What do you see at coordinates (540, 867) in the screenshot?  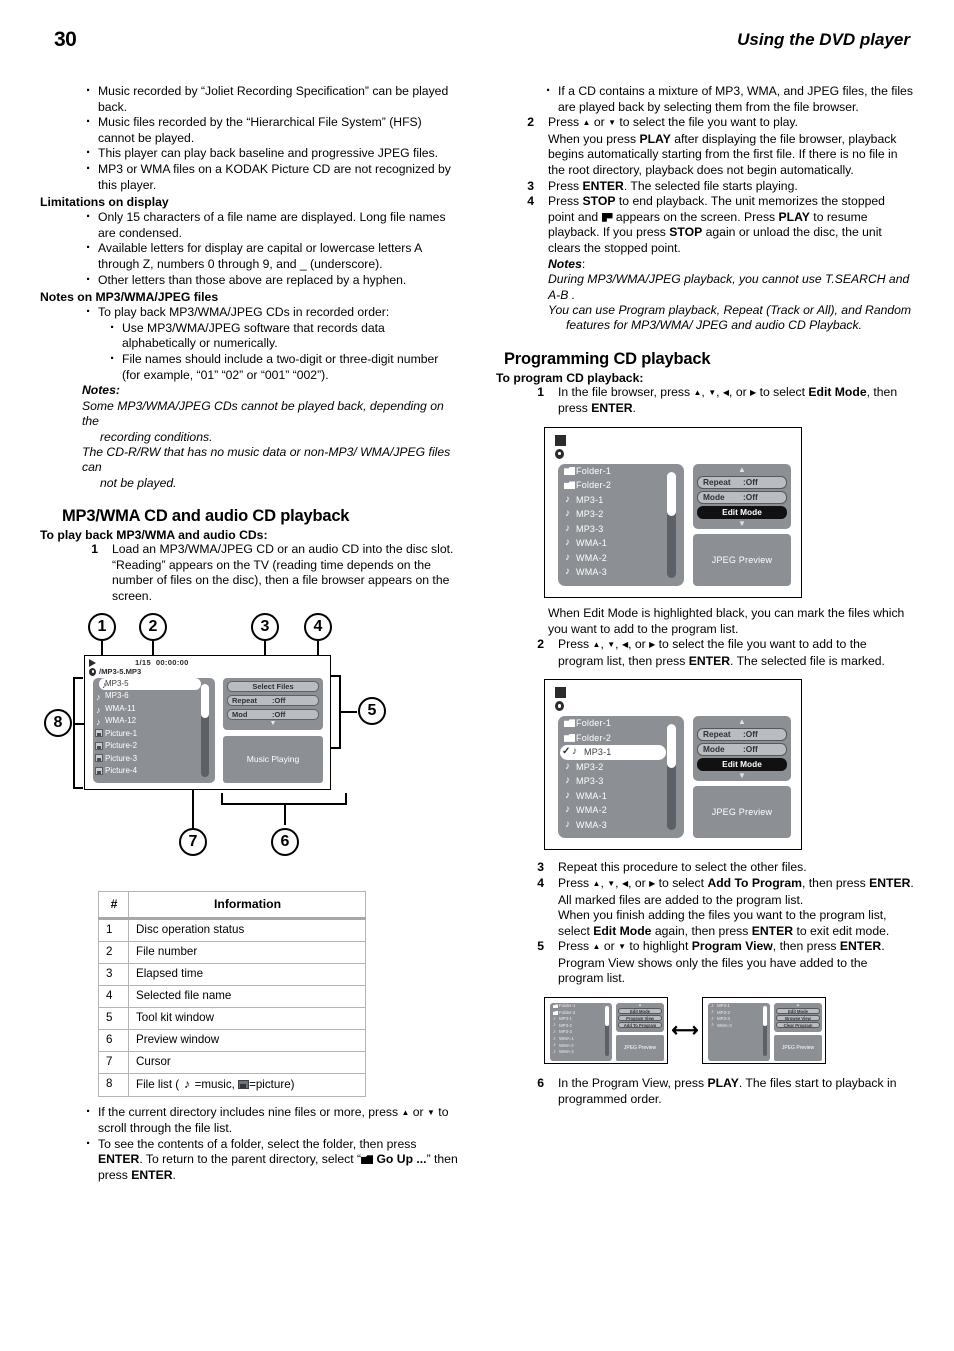 I see `step-number: 3` at bounding box center [540, 867].